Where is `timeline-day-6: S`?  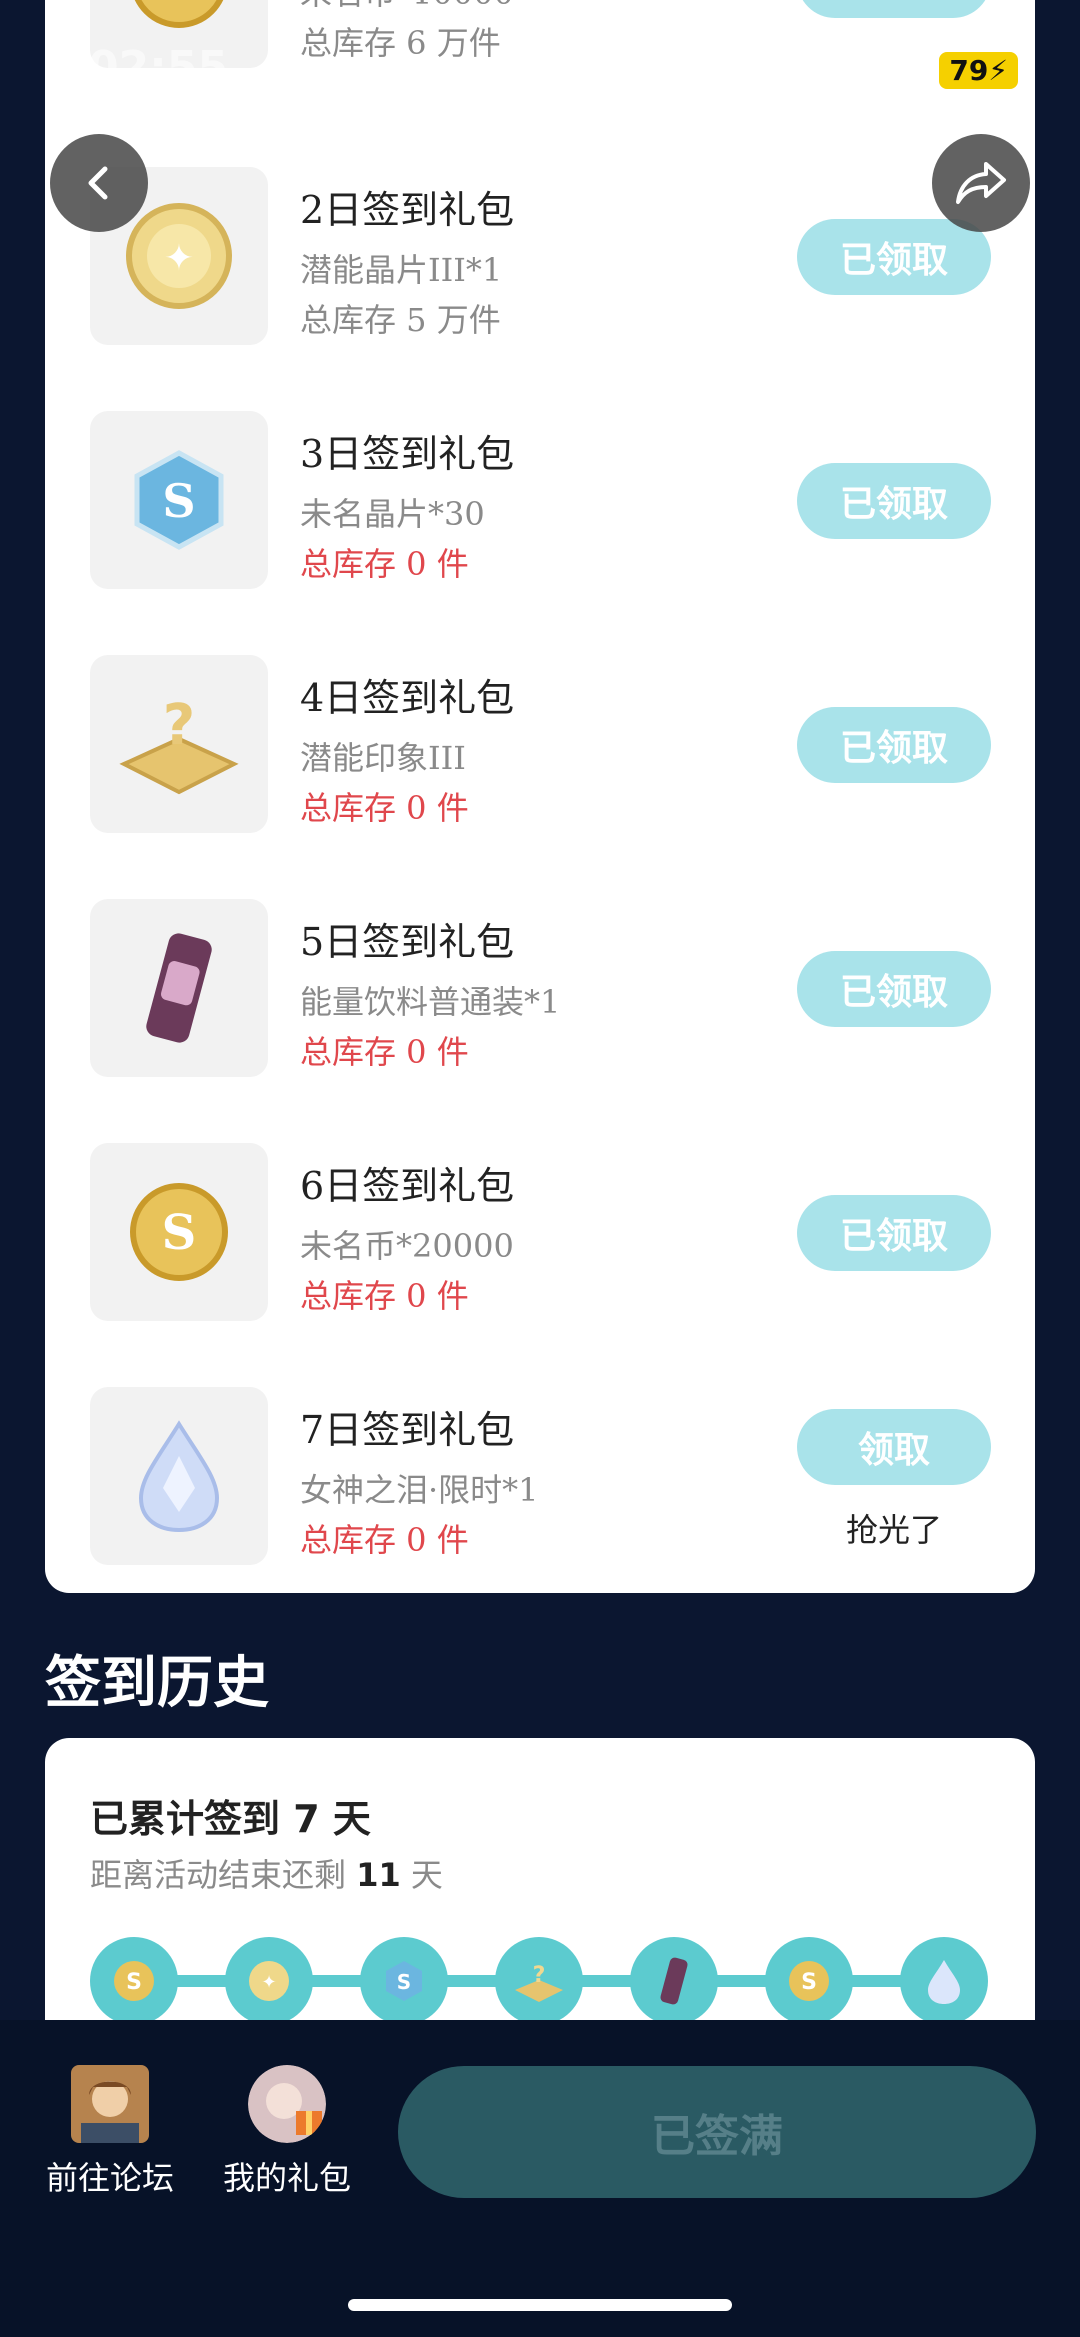 timeline-day-6: S is located at coordinates (809, 1981).